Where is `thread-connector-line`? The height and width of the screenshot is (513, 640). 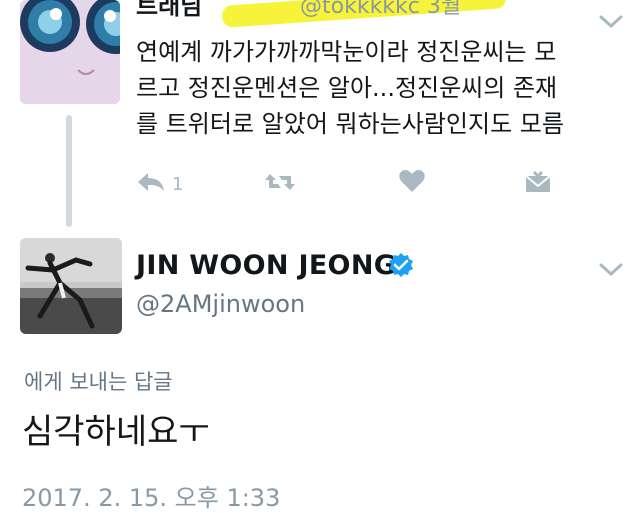 thread-connector-line is located at coordinates (69, 171).